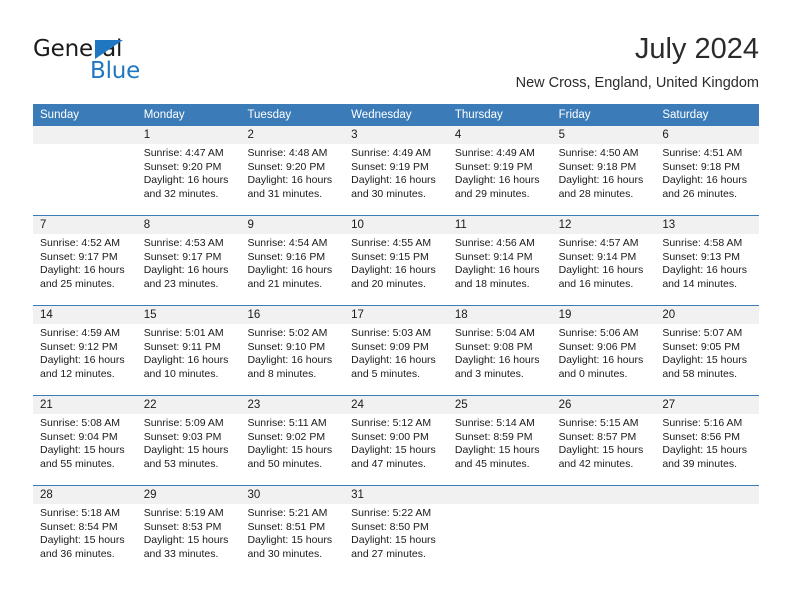 The height and width of the screenshot is (612, 792). Describe the element at coordinates (292, 495) in the screenshot. I see `day-number: 30` at that location.